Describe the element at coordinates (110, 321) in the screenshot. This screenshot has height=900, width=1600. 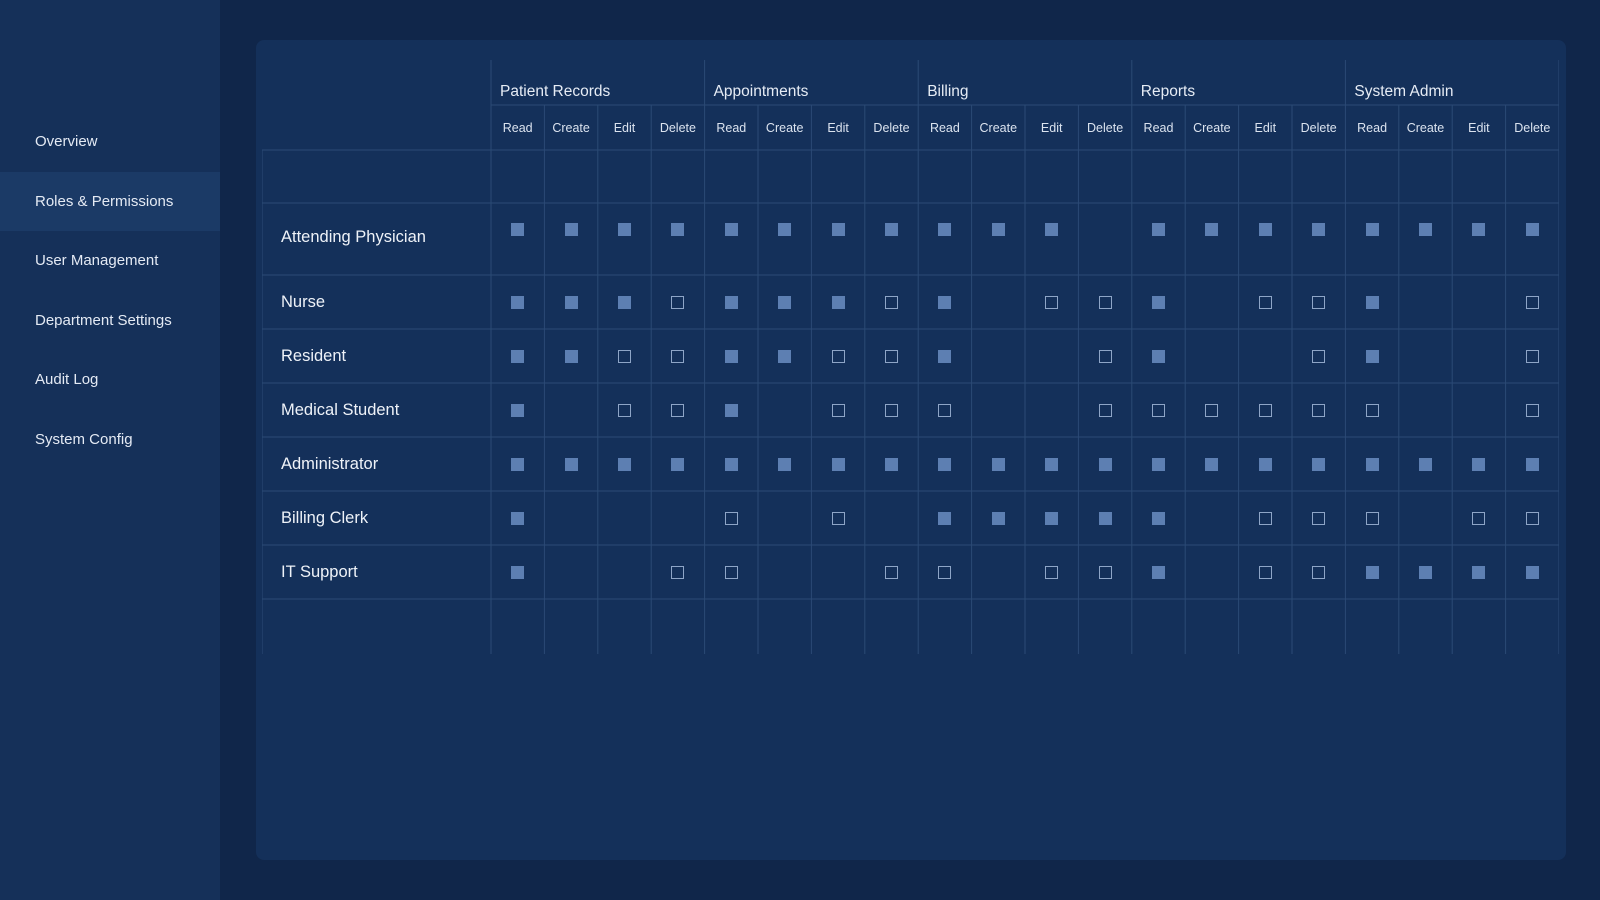
I see `sidebar-item-department-settings: Department Settings` at that location.